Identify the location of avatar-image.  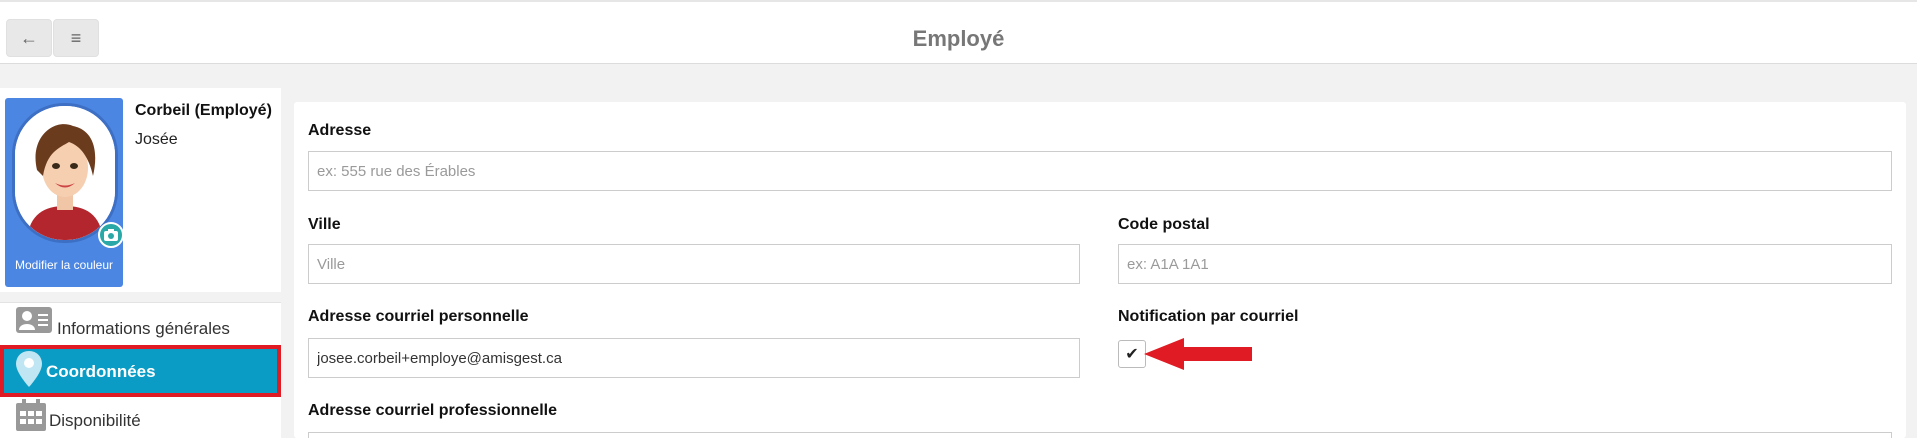
(65, 173).